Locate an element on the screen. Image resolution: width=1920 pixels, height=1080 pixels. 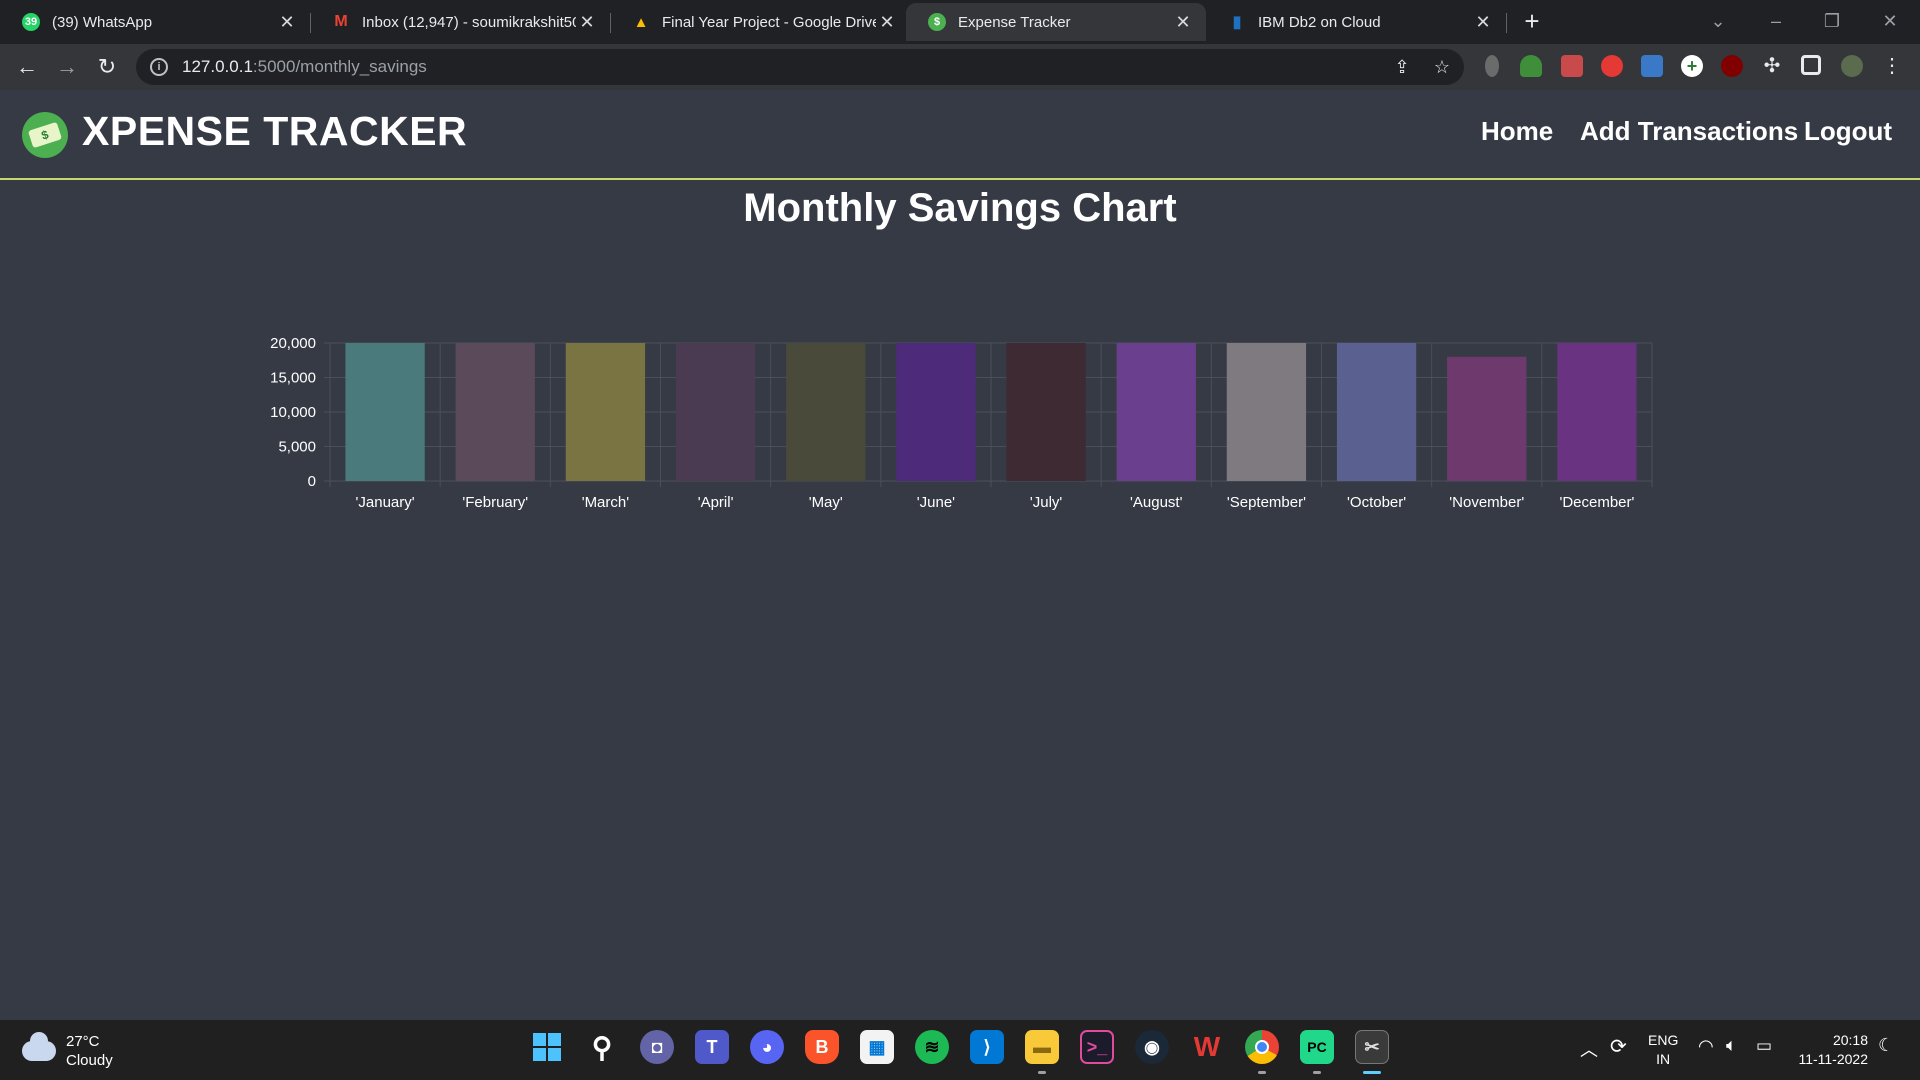
sync-icon: ⟳ is located at coordinates (1618, 1046).